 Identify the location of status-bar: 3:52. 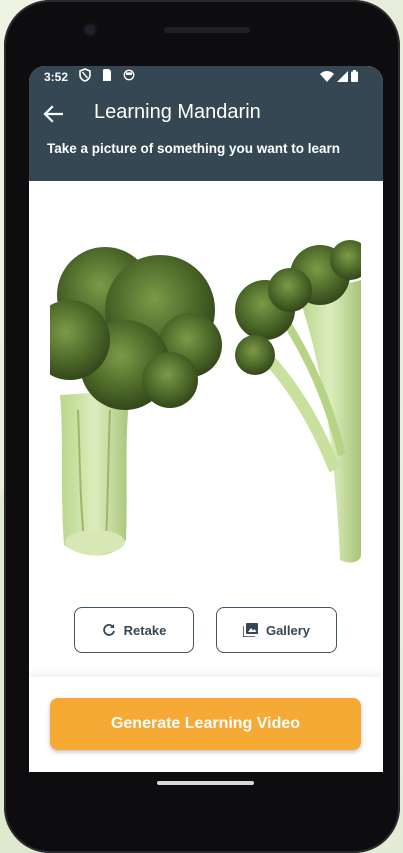
(206, 77).